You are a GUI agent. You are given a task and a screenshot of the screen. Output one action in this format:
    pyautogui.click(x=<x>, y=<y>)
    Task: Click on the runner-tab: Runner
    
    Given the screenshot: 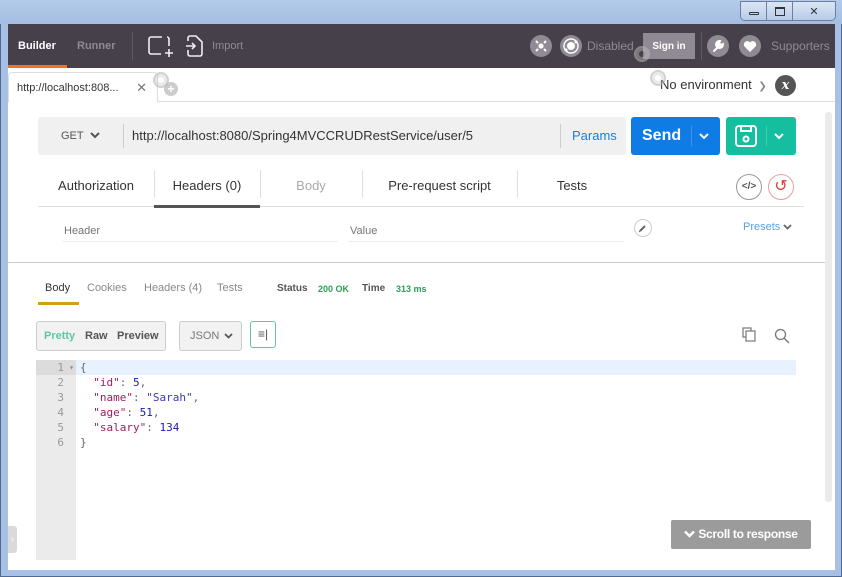 What is the action you would take?
    pyautogui.click(x=96, y=46)
    